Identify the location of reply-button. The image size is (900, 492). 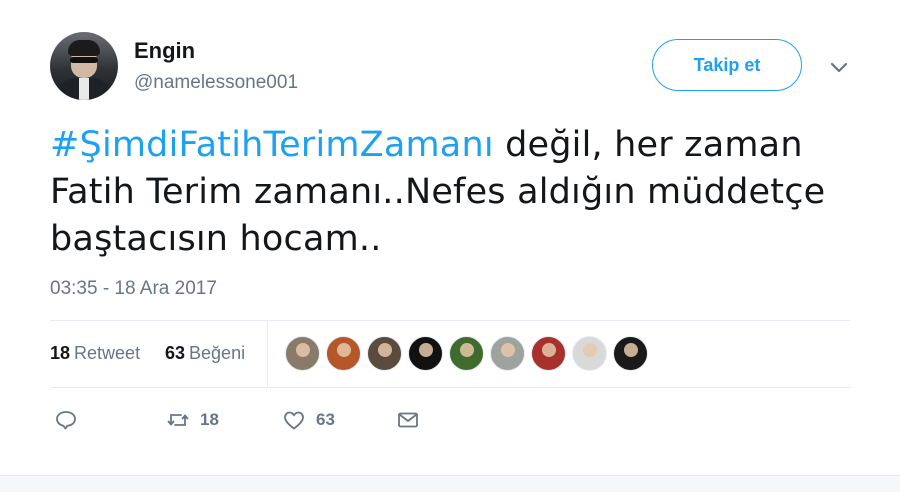
(66, 420).